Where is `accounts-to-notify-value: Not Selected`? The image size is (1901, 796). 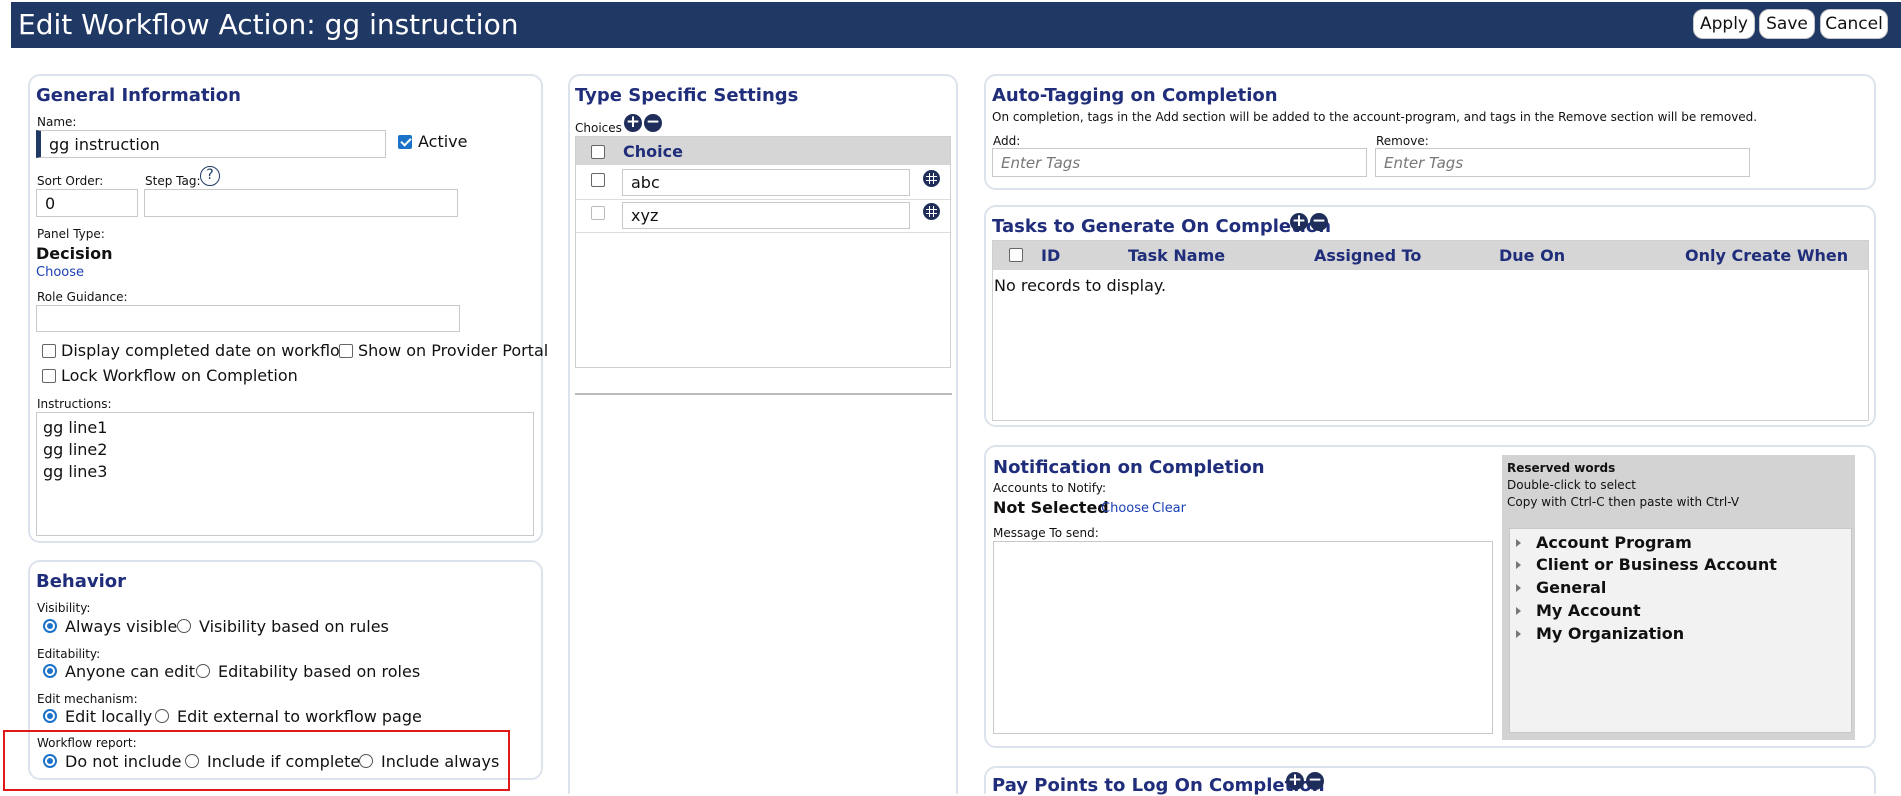
accounts-to-notify-value: Not Selected is located at coordinates (1051, 507).